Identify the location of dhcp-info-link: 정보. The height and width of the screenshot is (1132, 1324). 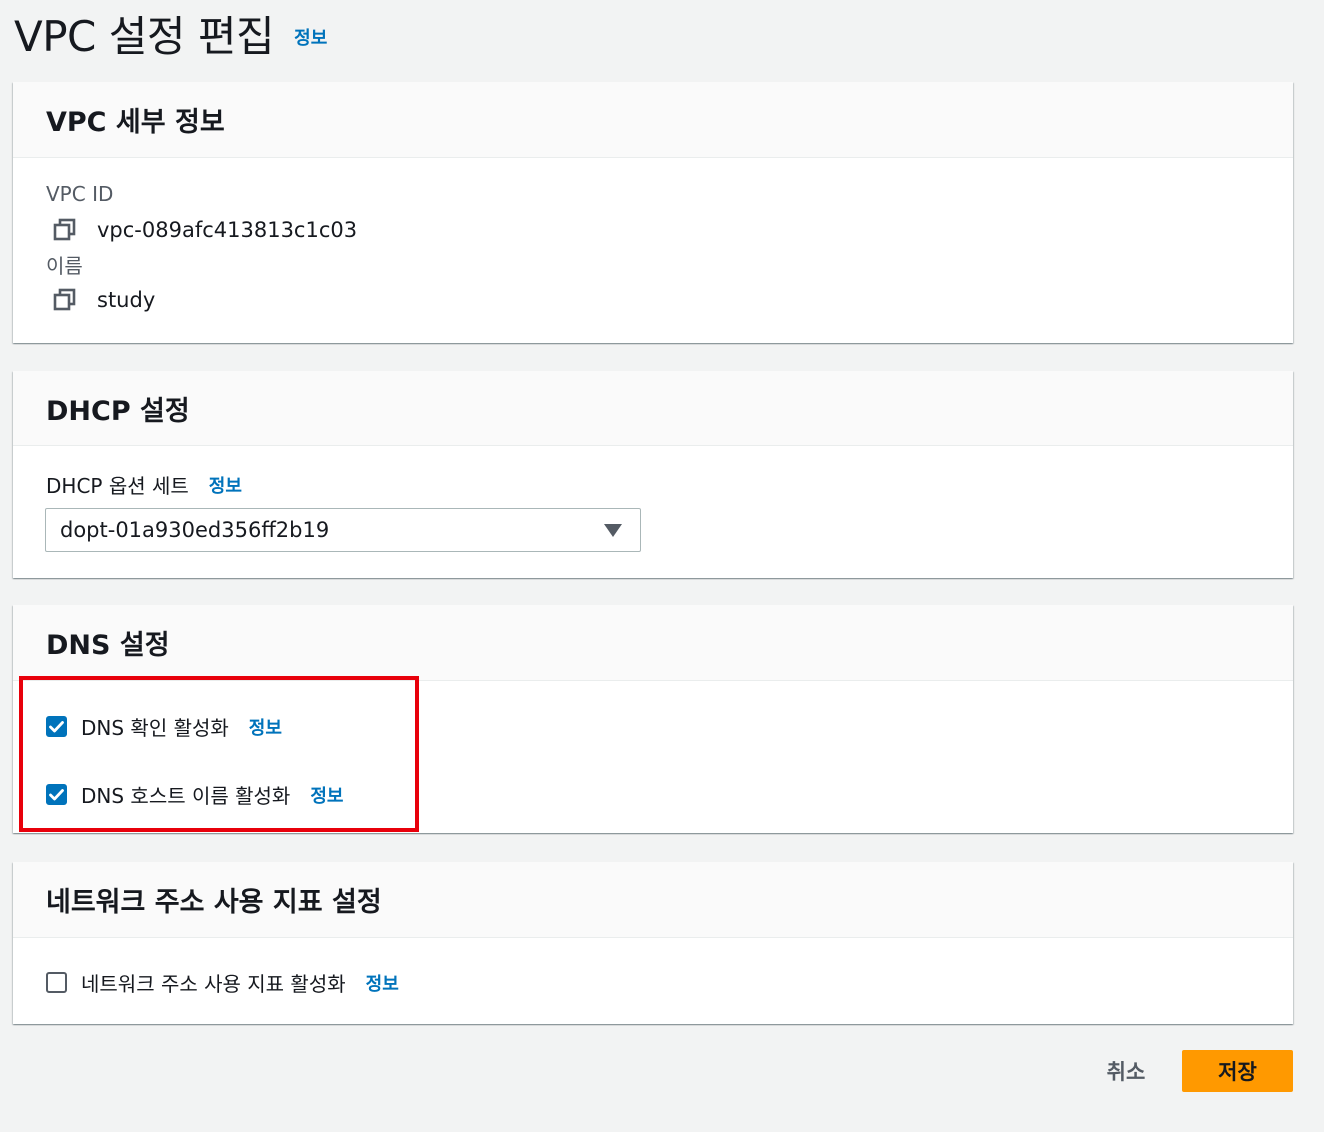
(225, 485).